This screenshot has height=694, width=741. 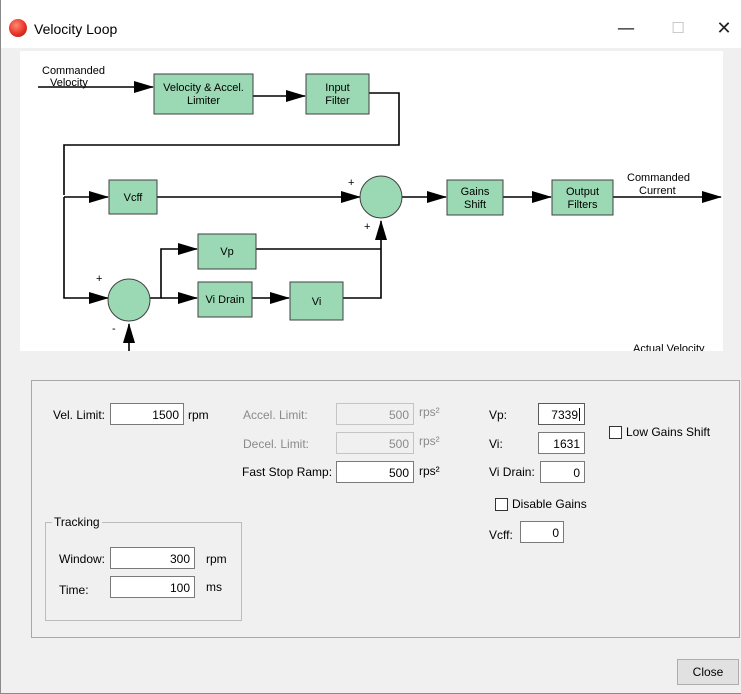 I want to click on vcff-plus-sign: +, so click(x=351, y=183).